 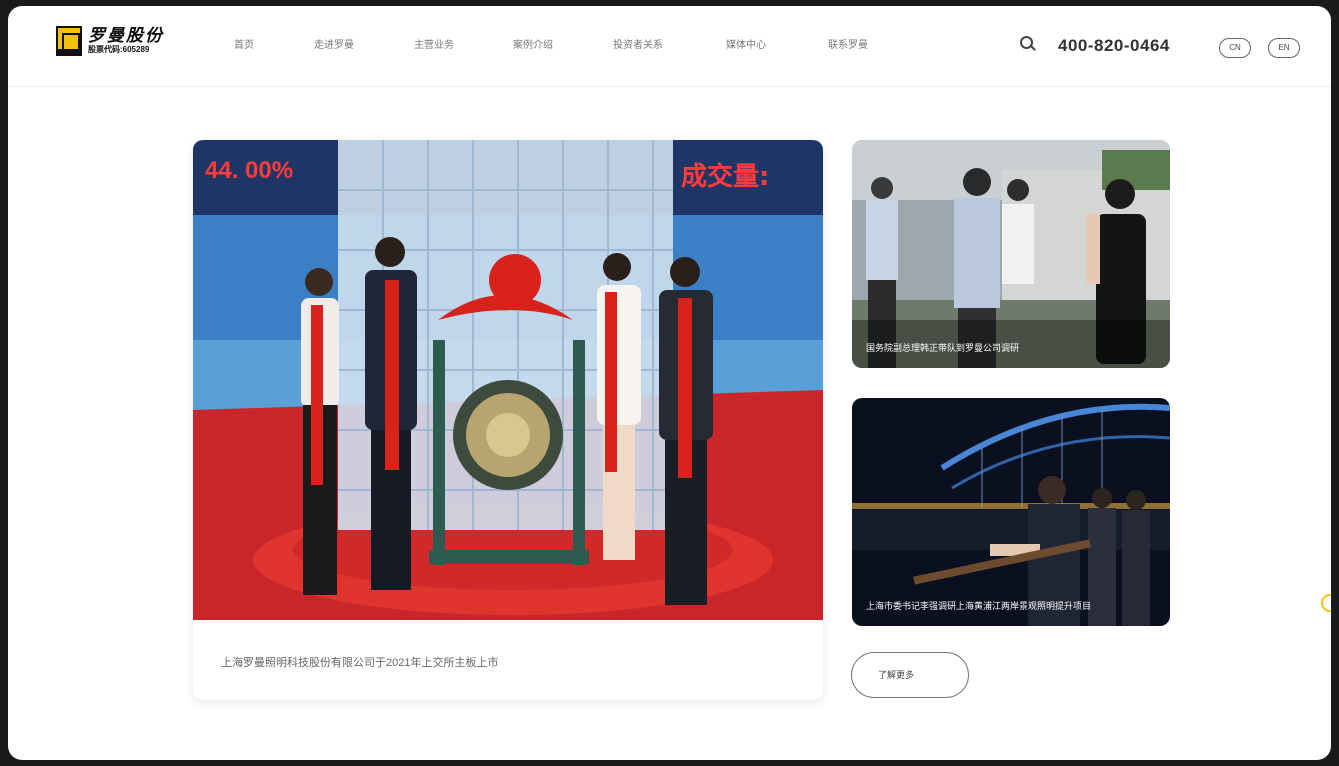 I want to click on featured-caption: 上海罗曼照明科技股份有限公司于2021年上交所主板上市, so click(x=359, y=662).